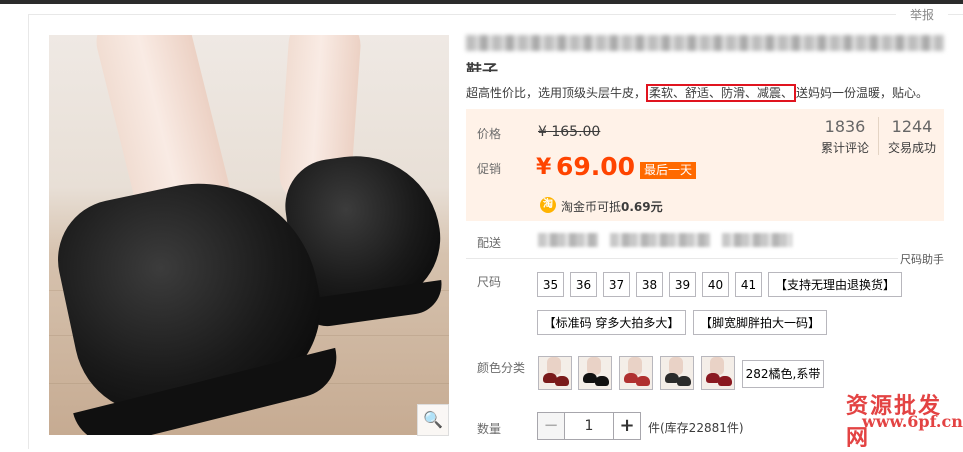 Image resolution: width=963 pixels, height=452 pixels. Describe the element at coordinates (668, 170) in the screenshot. I see `promo-tag: 最后一天` at that location.